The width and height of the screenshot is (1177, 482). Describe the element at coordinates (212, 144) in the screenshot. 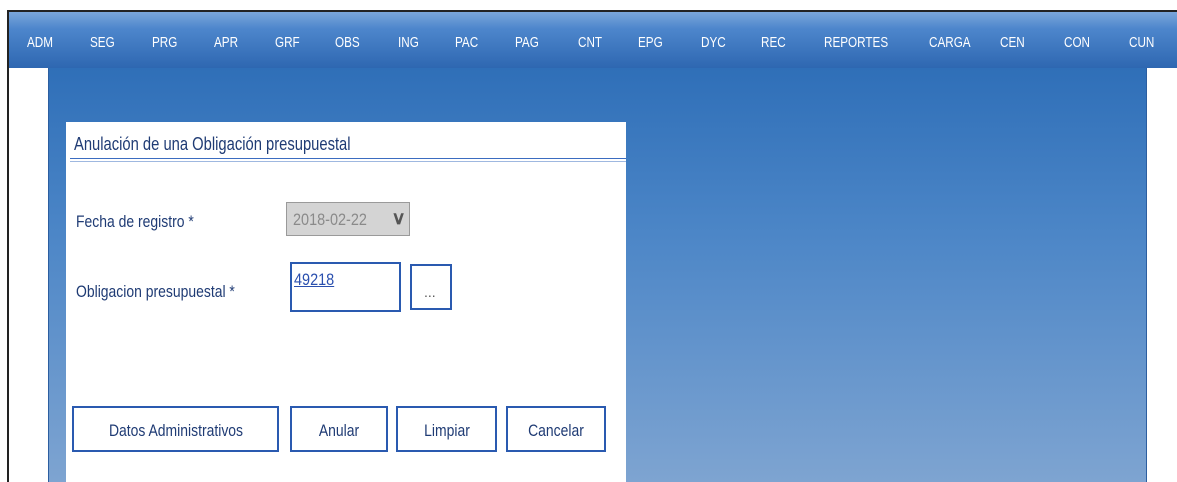

I see `form-title: Anulación de una Obligación presupuestal` at that location.